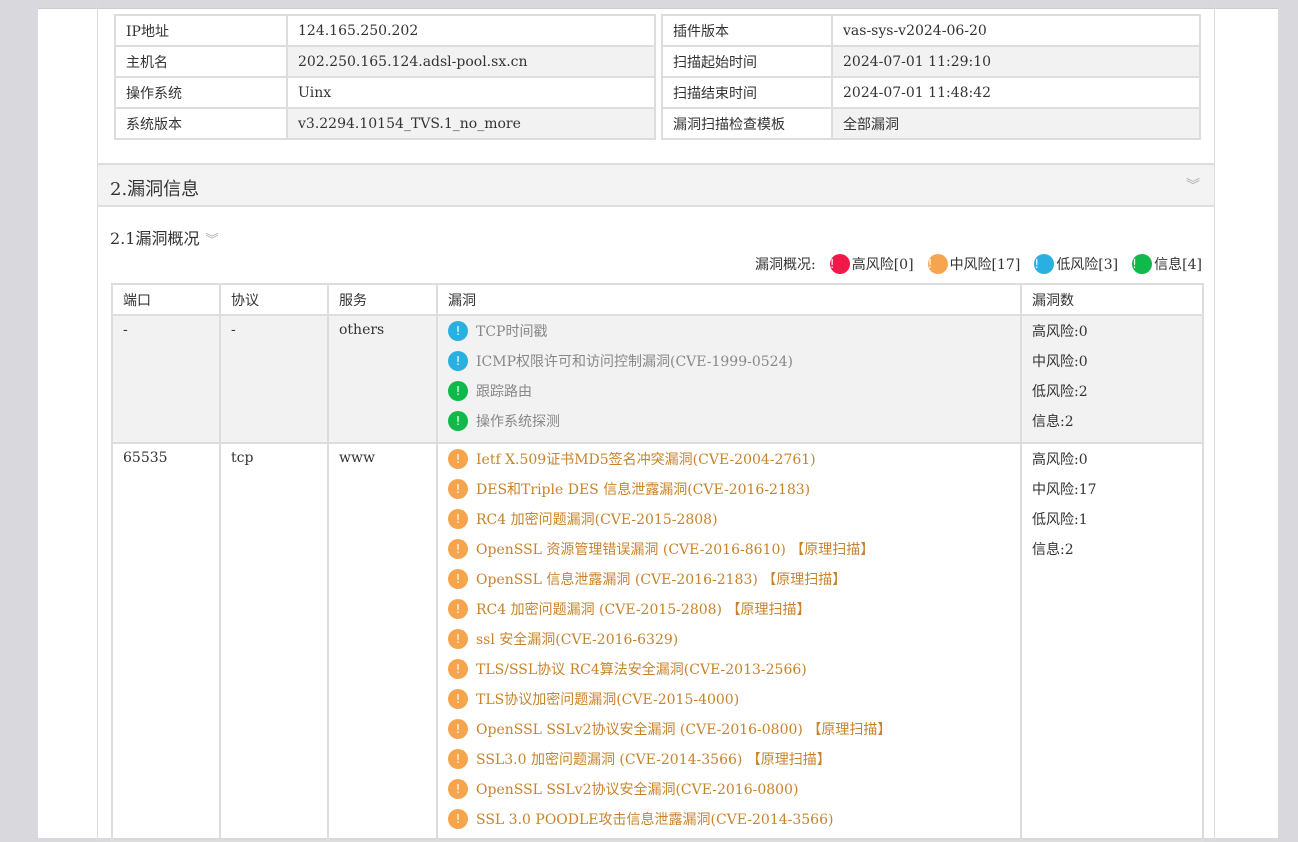 This screenshot has width=1298, height=842. I want to click on info-row: 扫描结束时间 2024-07-01 11:48:42, so click(931, 92).